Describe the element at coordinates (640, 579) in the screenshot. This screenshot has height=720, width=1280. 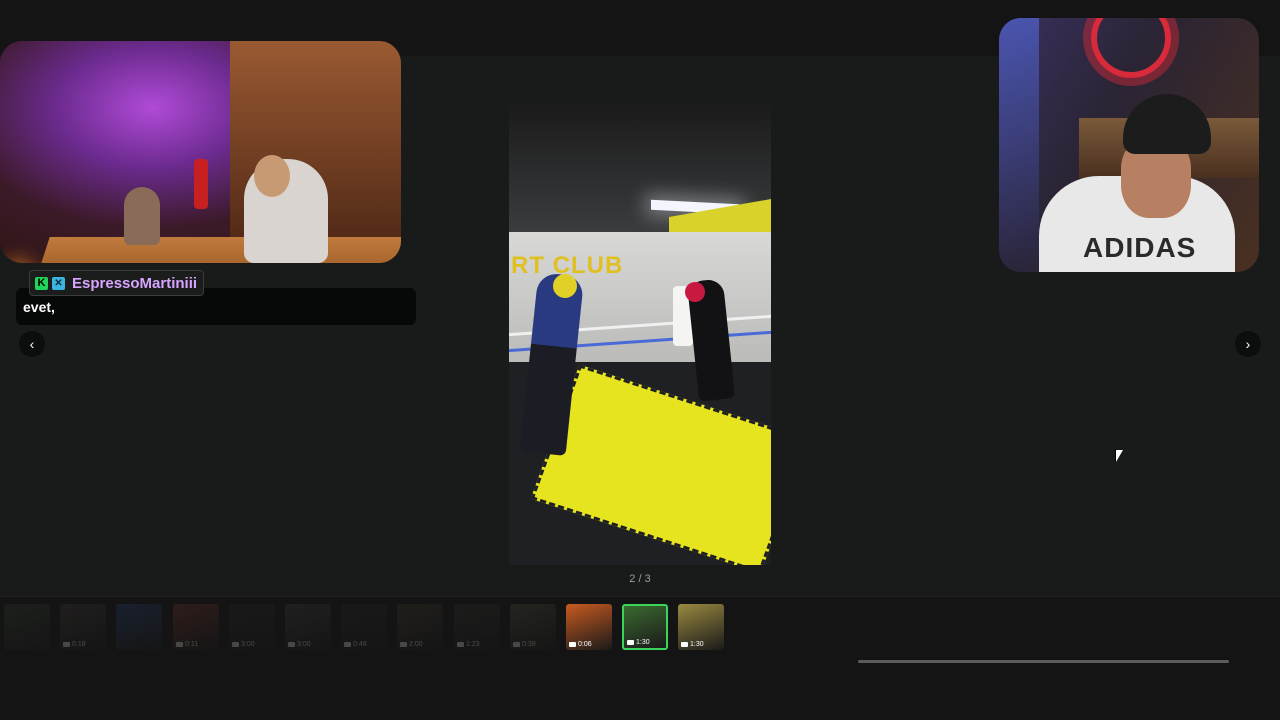
I see `media-counter: 2 / 3` at that location.